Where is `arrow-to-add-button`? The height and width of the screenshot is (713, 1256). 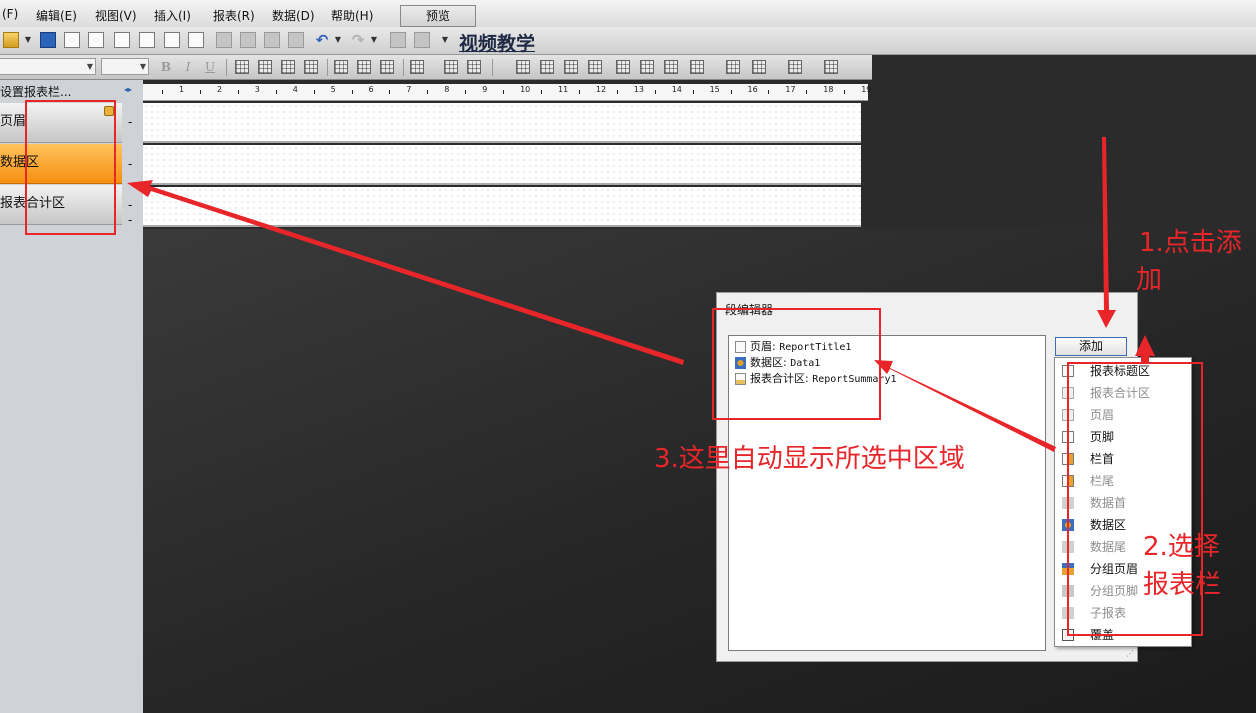
arrow-to-add-button is located at coordinates (1106, 232).